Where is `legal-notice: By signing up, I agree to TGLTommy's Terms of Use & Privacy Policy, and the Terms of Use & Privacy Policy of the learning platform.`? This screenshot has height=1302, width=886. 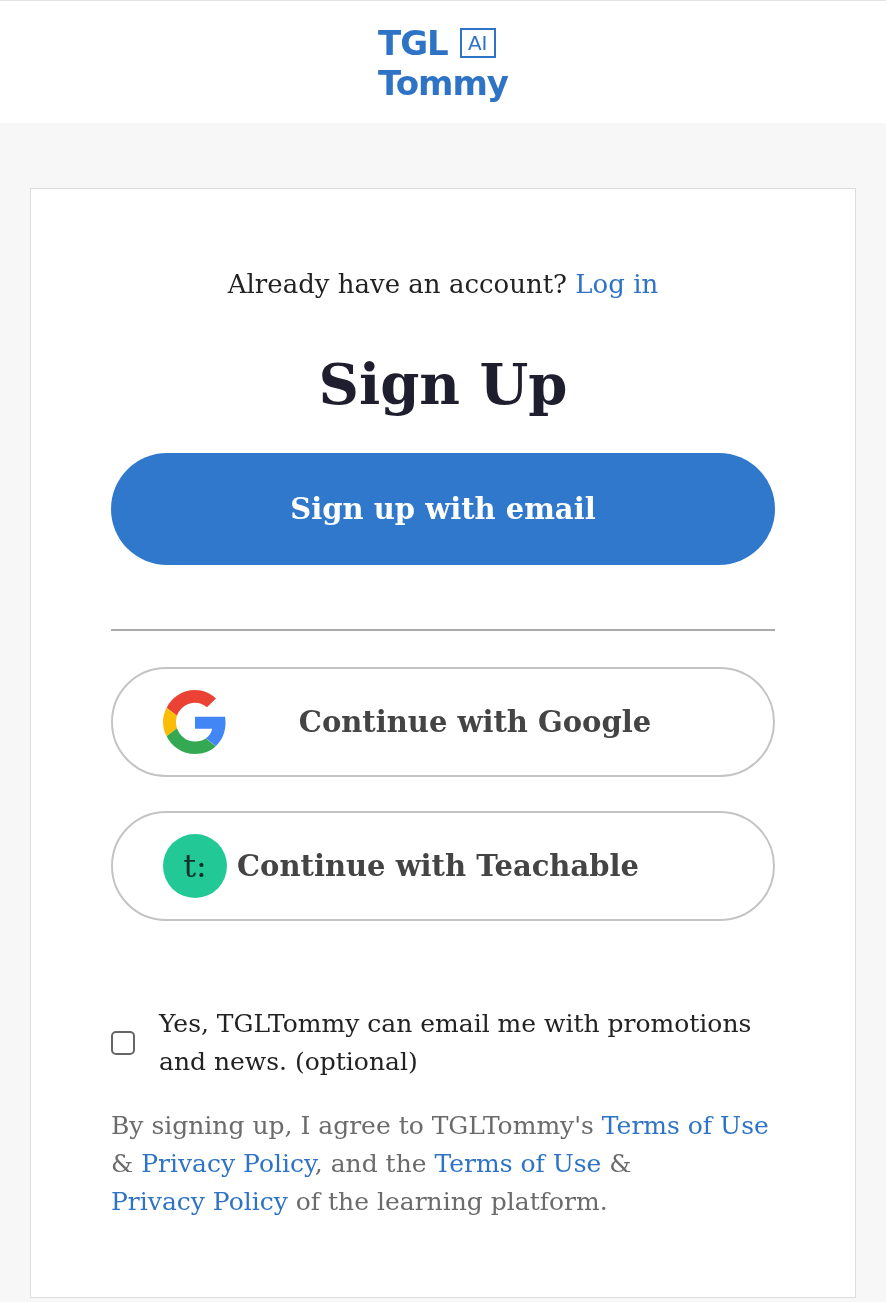
legal-notice: By signing up, I agree to TGLTommy's Terms of Use & Privacy Policy, and the Terms of Use & Privacy Policy of the learning platform. is located at coordinates (440, 1164).